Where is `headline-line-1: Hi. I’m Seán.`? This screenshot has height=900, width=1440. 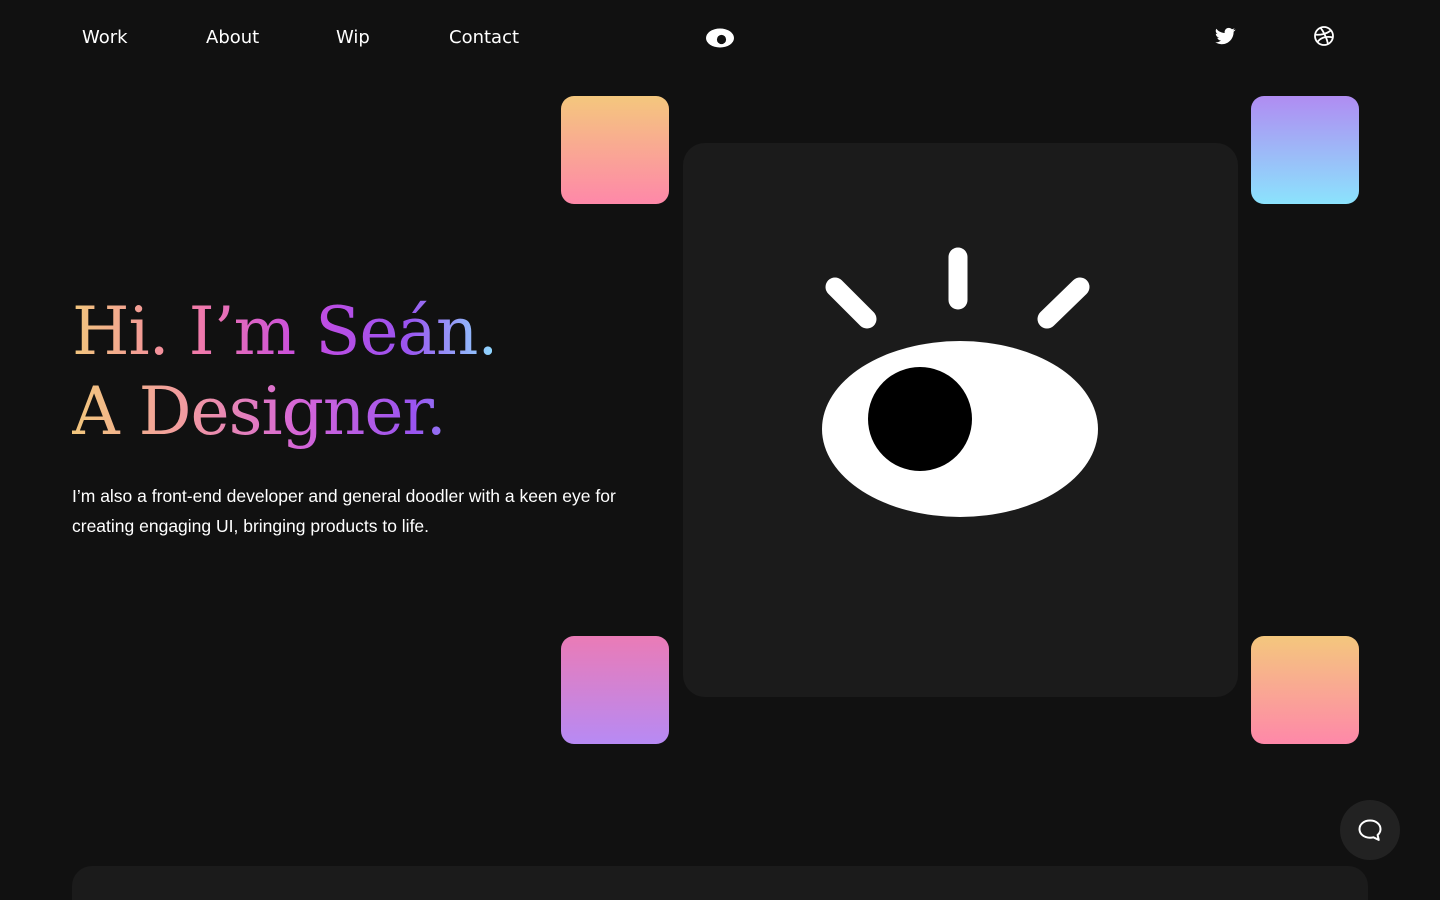
headline-line-1: Hi. I’m Seán. is located at coordinates (285, 331).